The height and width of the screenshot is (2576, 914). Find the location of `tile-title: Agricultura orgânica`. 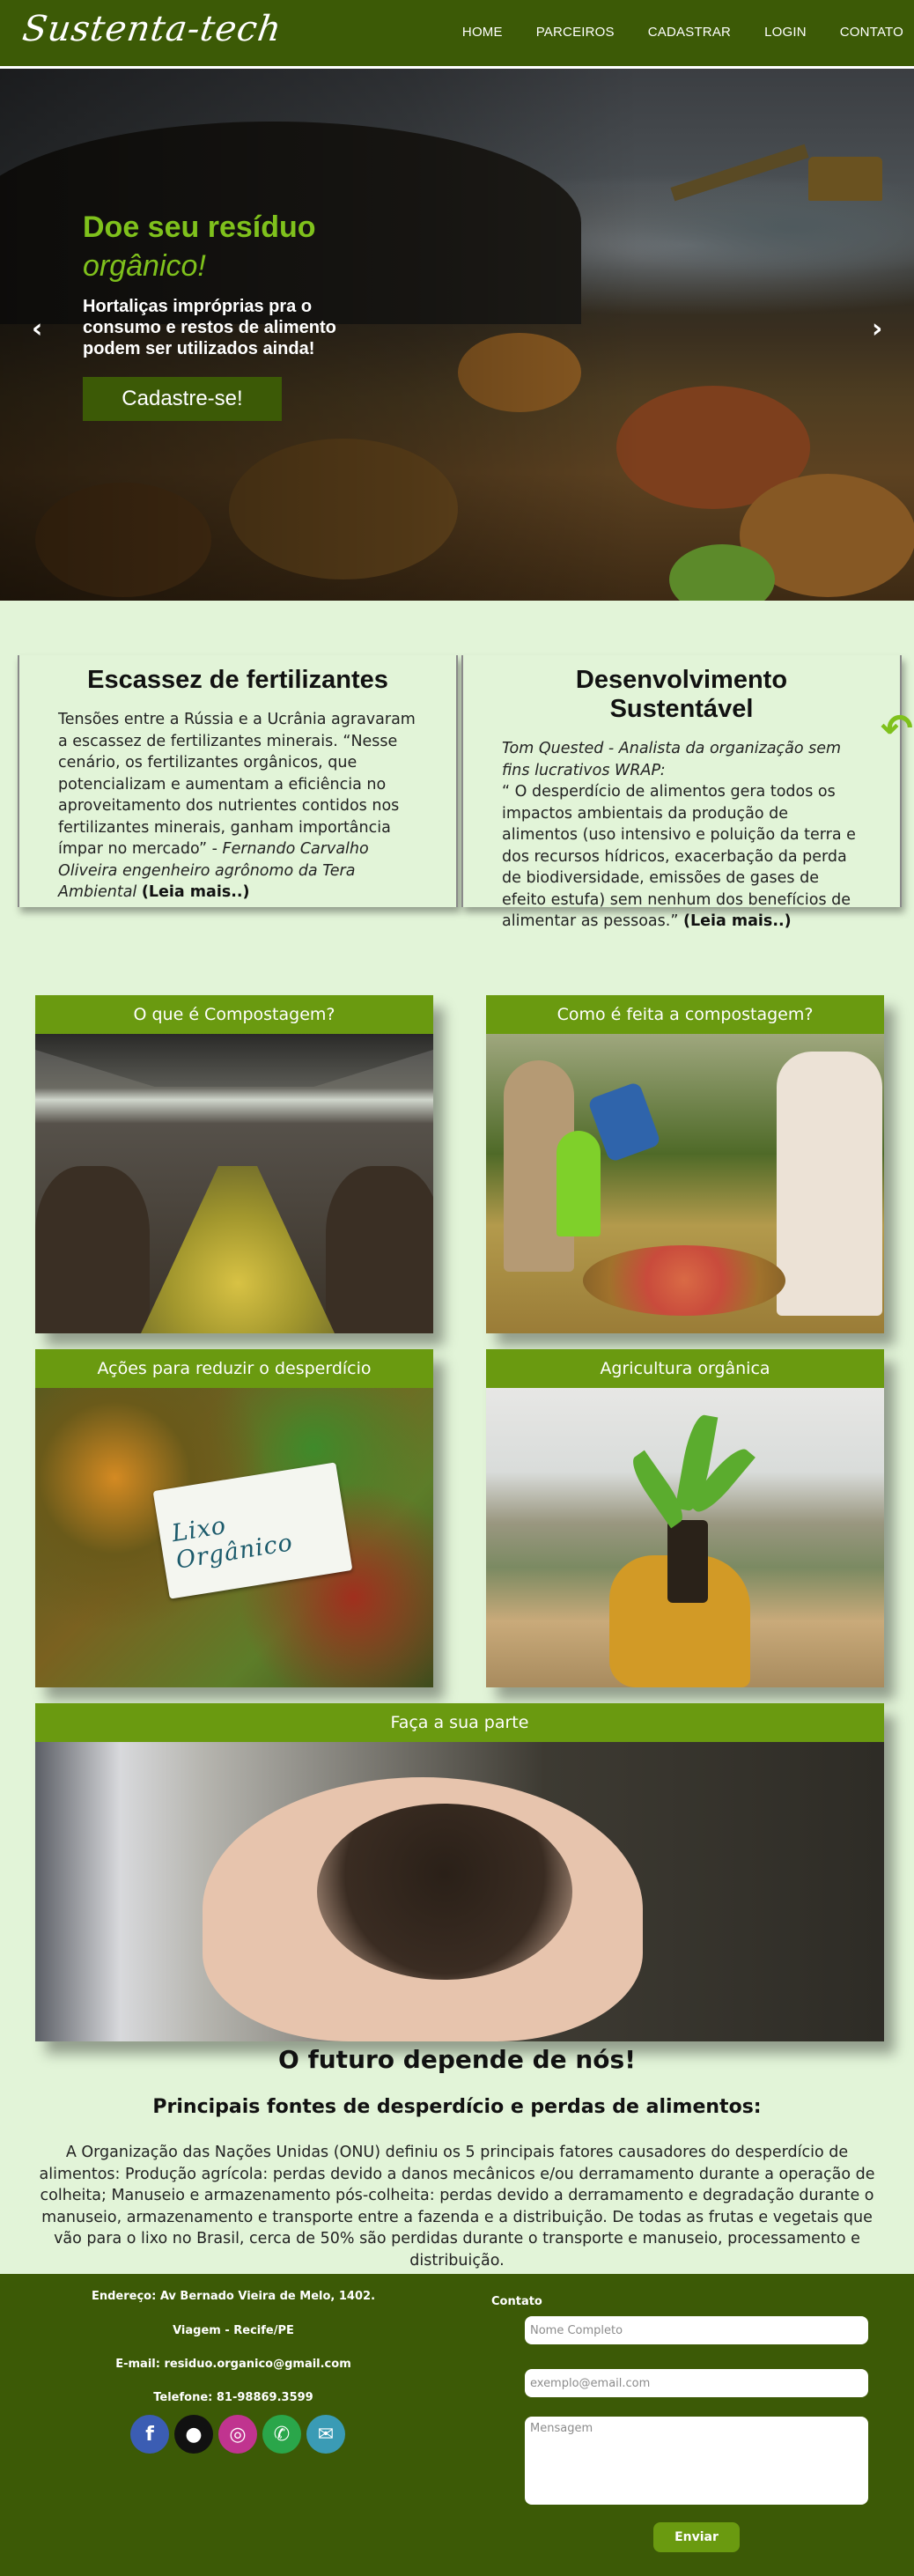

tile-title: Agricultura orgânica is located at coordinates (685, 1368).